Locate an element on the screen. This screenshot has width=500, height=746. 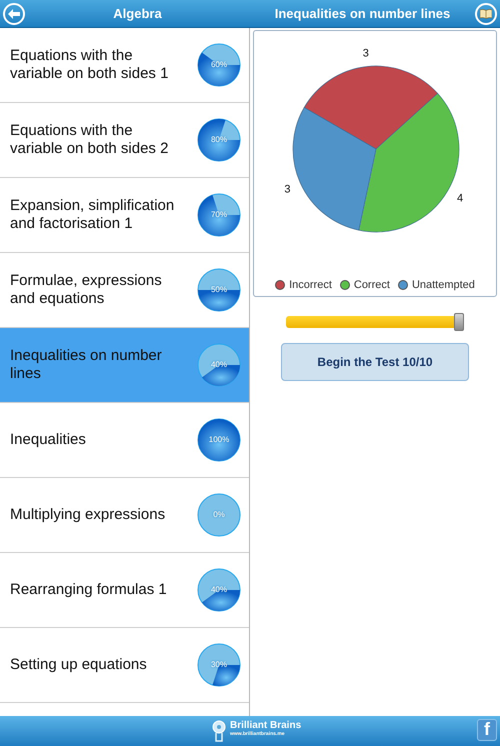
topic-label: Multiplying expressions is located at coordinates (88, 515).